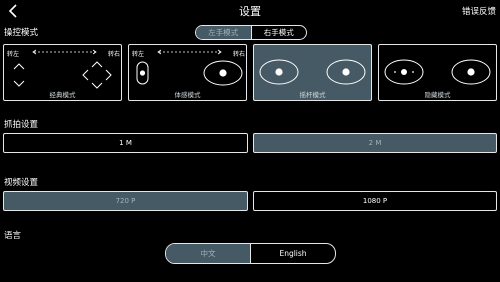  What do you see at coordinates (187, 95) in the screenshot?
I see `mode-motion-label: 体感模式` at bounding box center [187, 95].